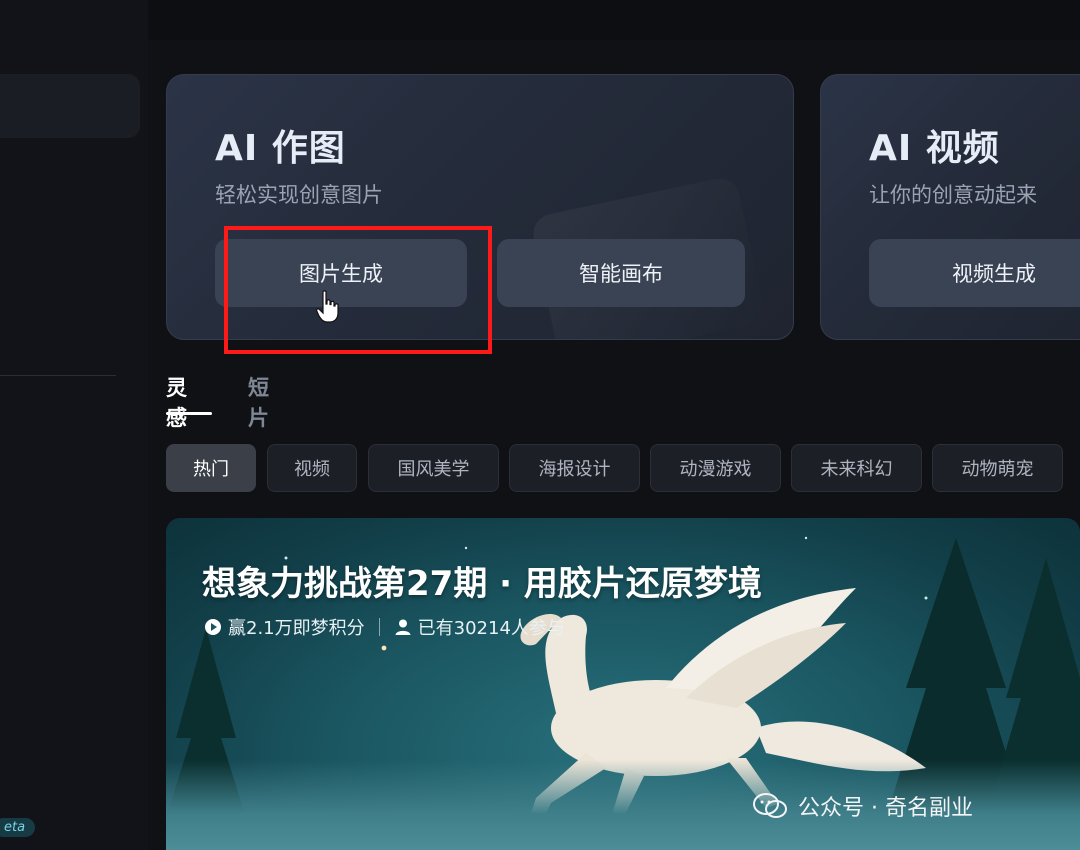  Describe the element at coordinates (953, 195) in the screenshot. I see `card-subtitle: 让你的创意动起来` at that location.